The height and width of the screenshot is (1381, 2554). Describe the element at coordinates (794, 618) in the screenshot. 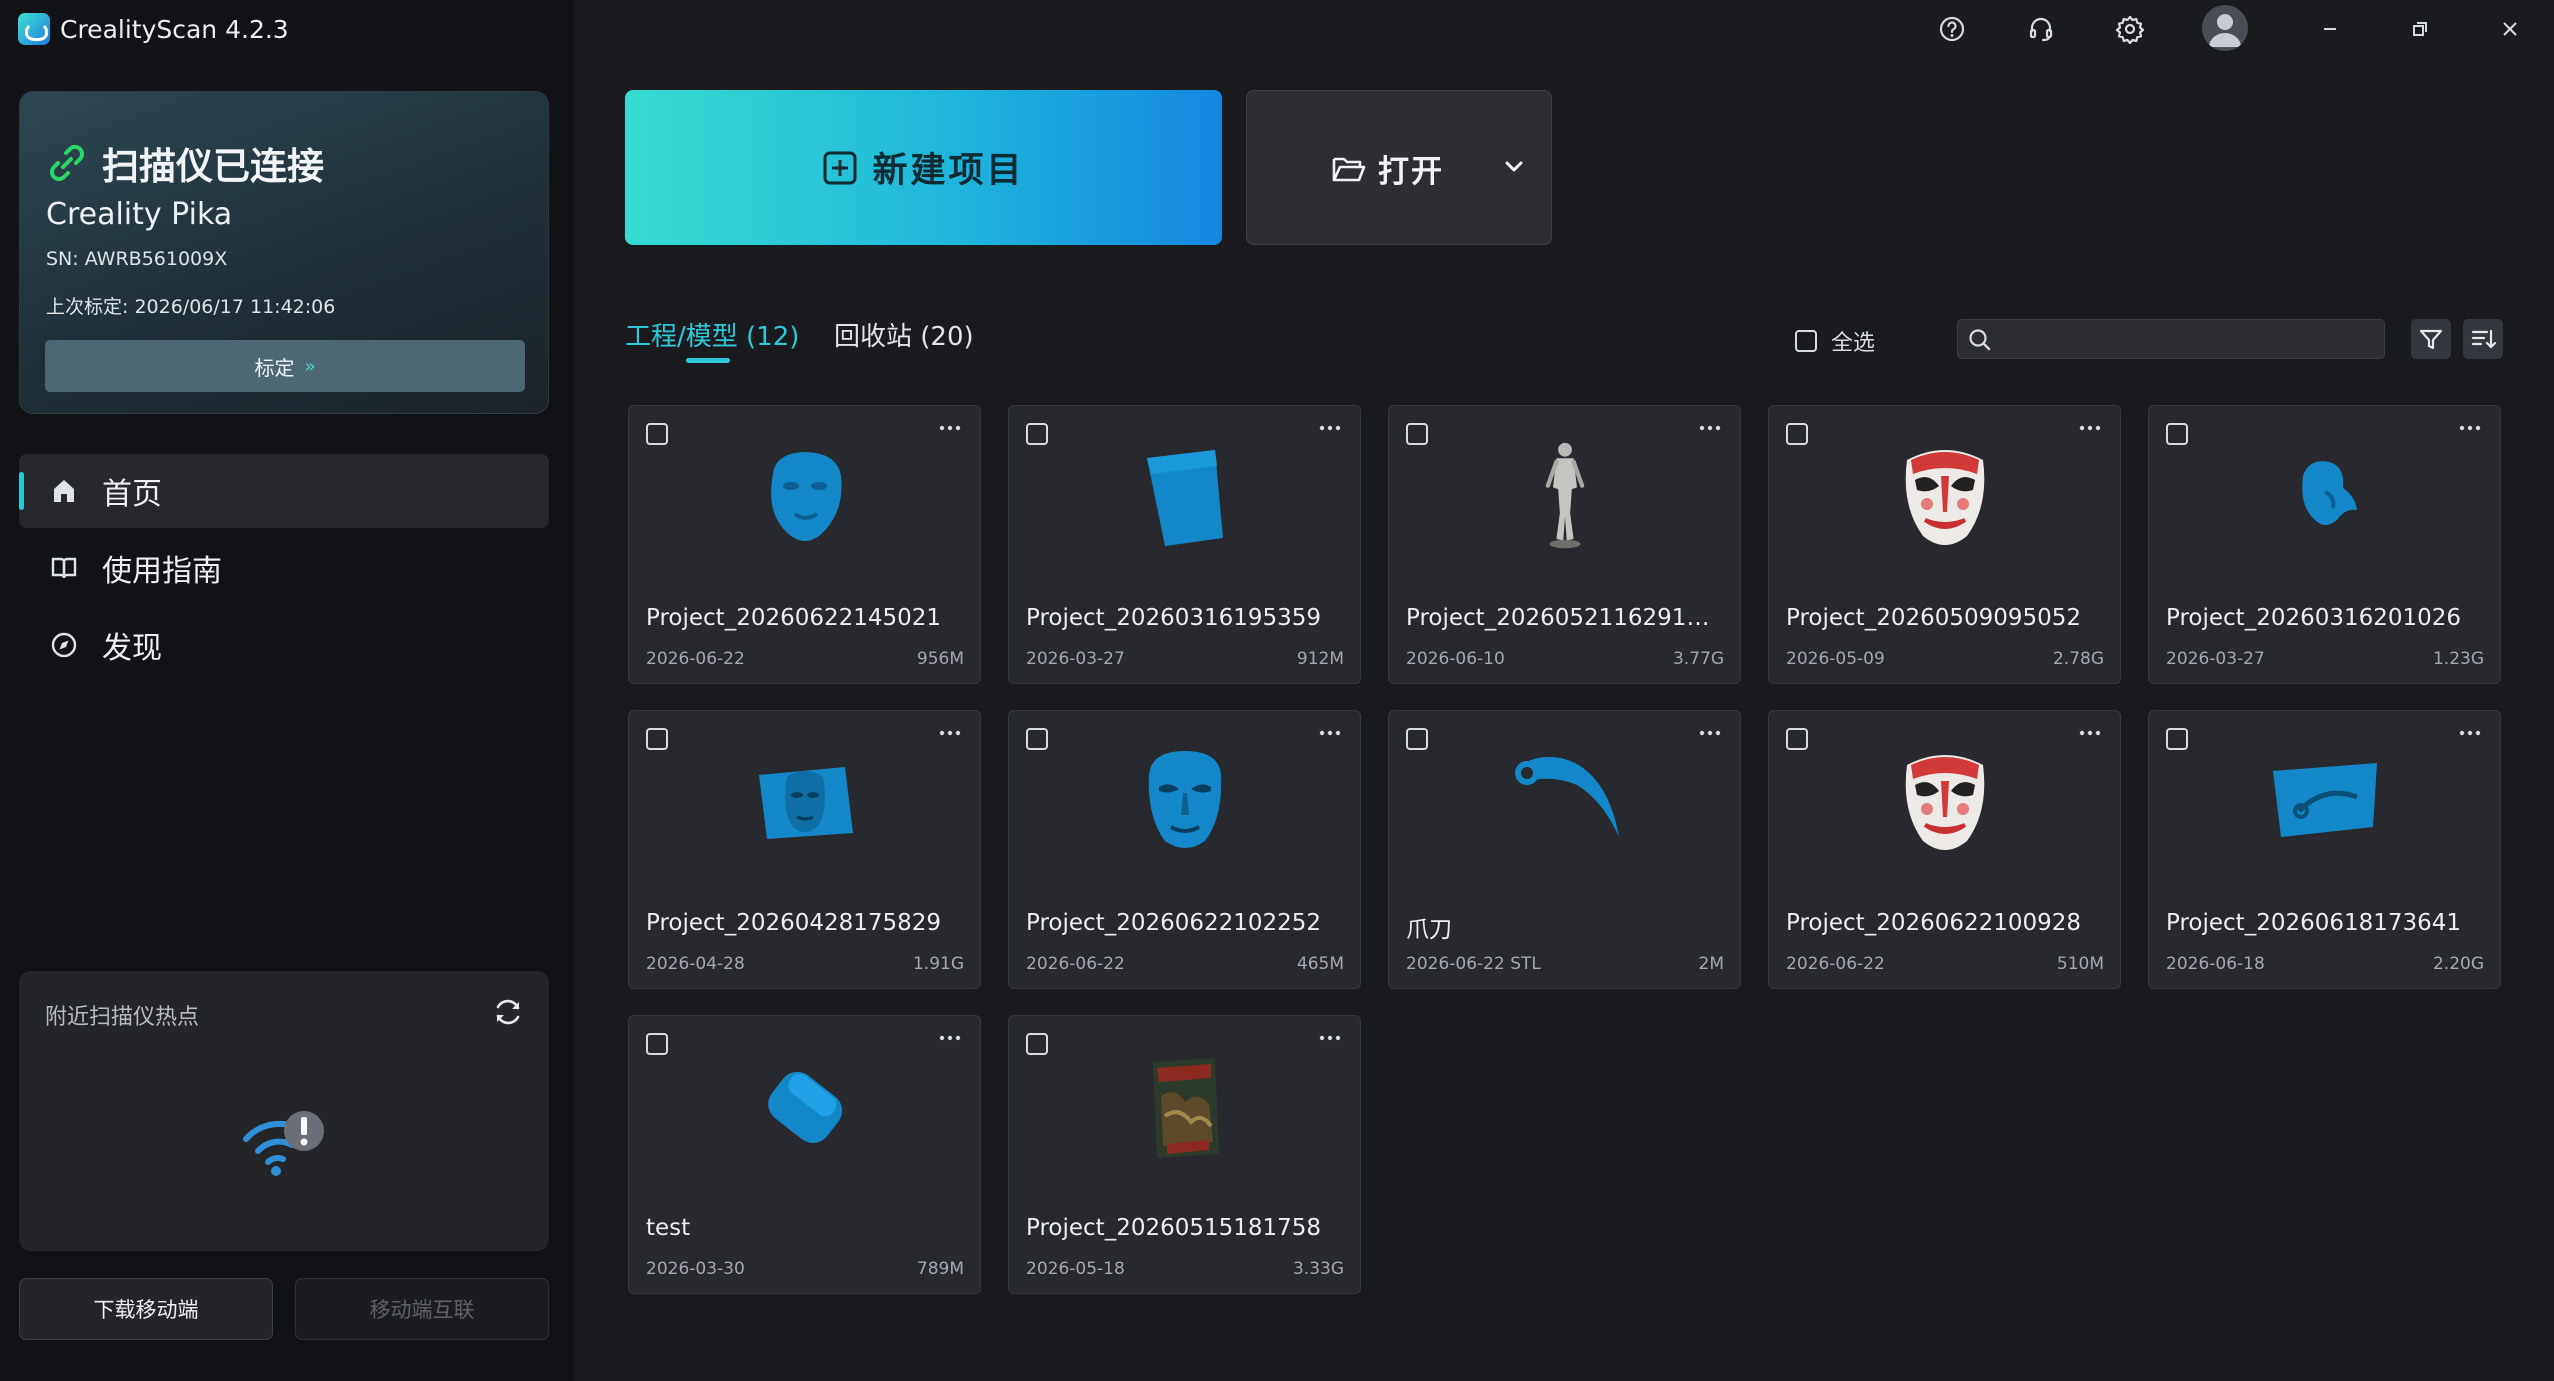

I see `project-name: Project_20260622145021` at that location.